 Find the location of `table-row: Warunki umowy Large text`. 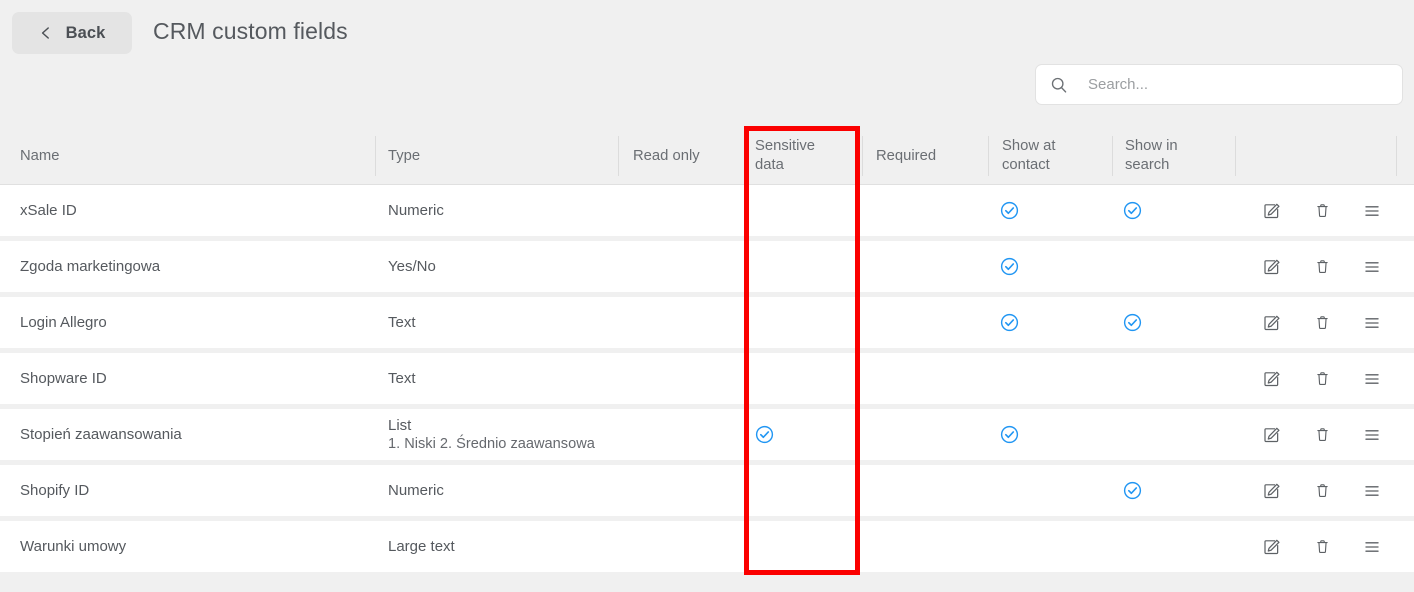

table-row: Warunki umowy Large text is located at coordinates (707, 546).